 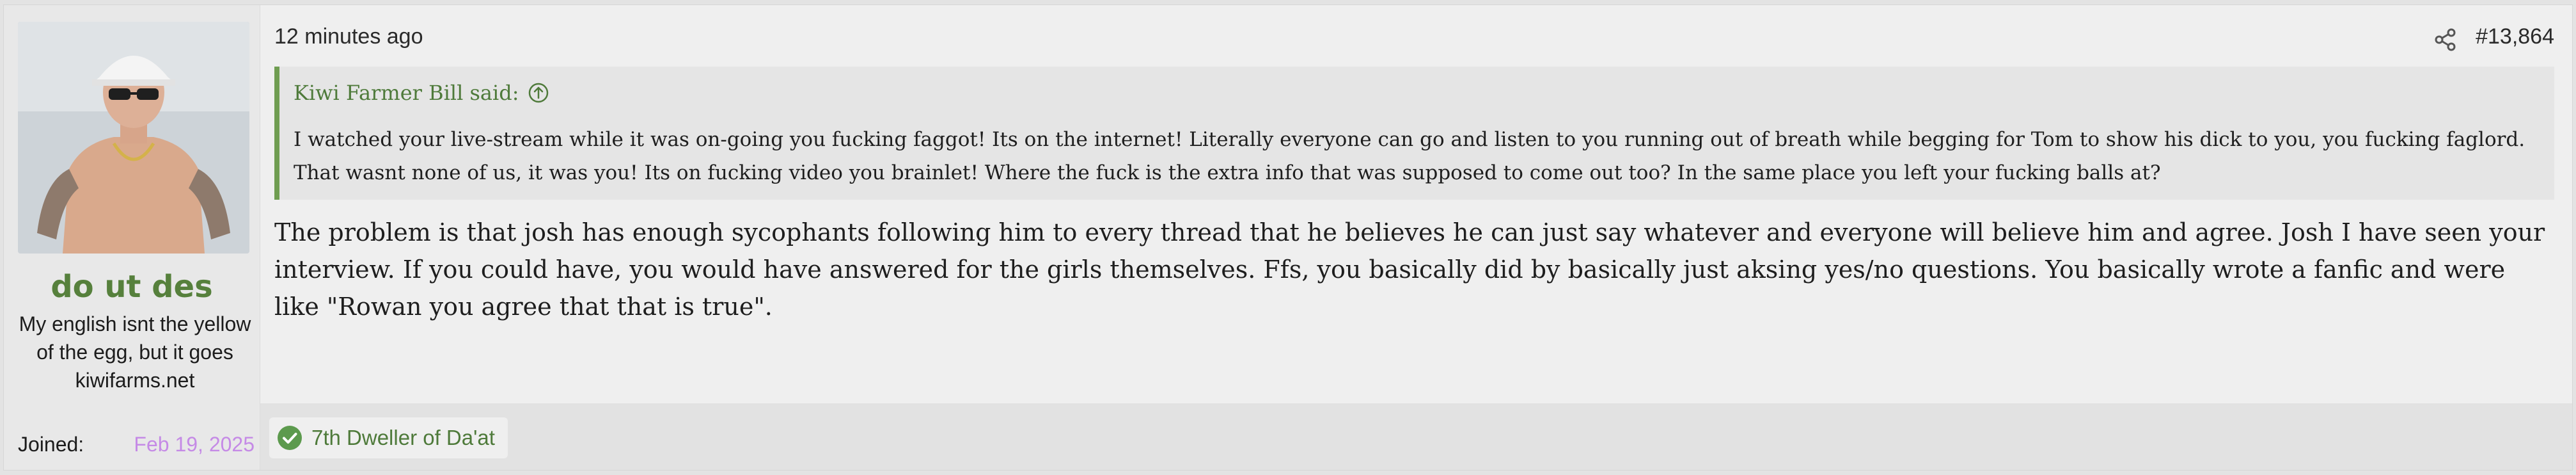 What do you see at coordinates (1416, 93) in the screenshot?
I see `quote-header: Kiwi Farmer Bill said:` at bounding box center [1416, 93].